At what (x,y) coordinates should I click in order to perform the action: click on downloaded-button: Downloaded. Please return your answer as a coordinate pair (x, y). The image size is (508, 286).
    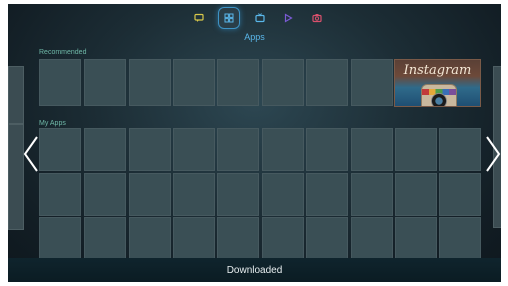
    Looking at the image, I should click on (254, 270).